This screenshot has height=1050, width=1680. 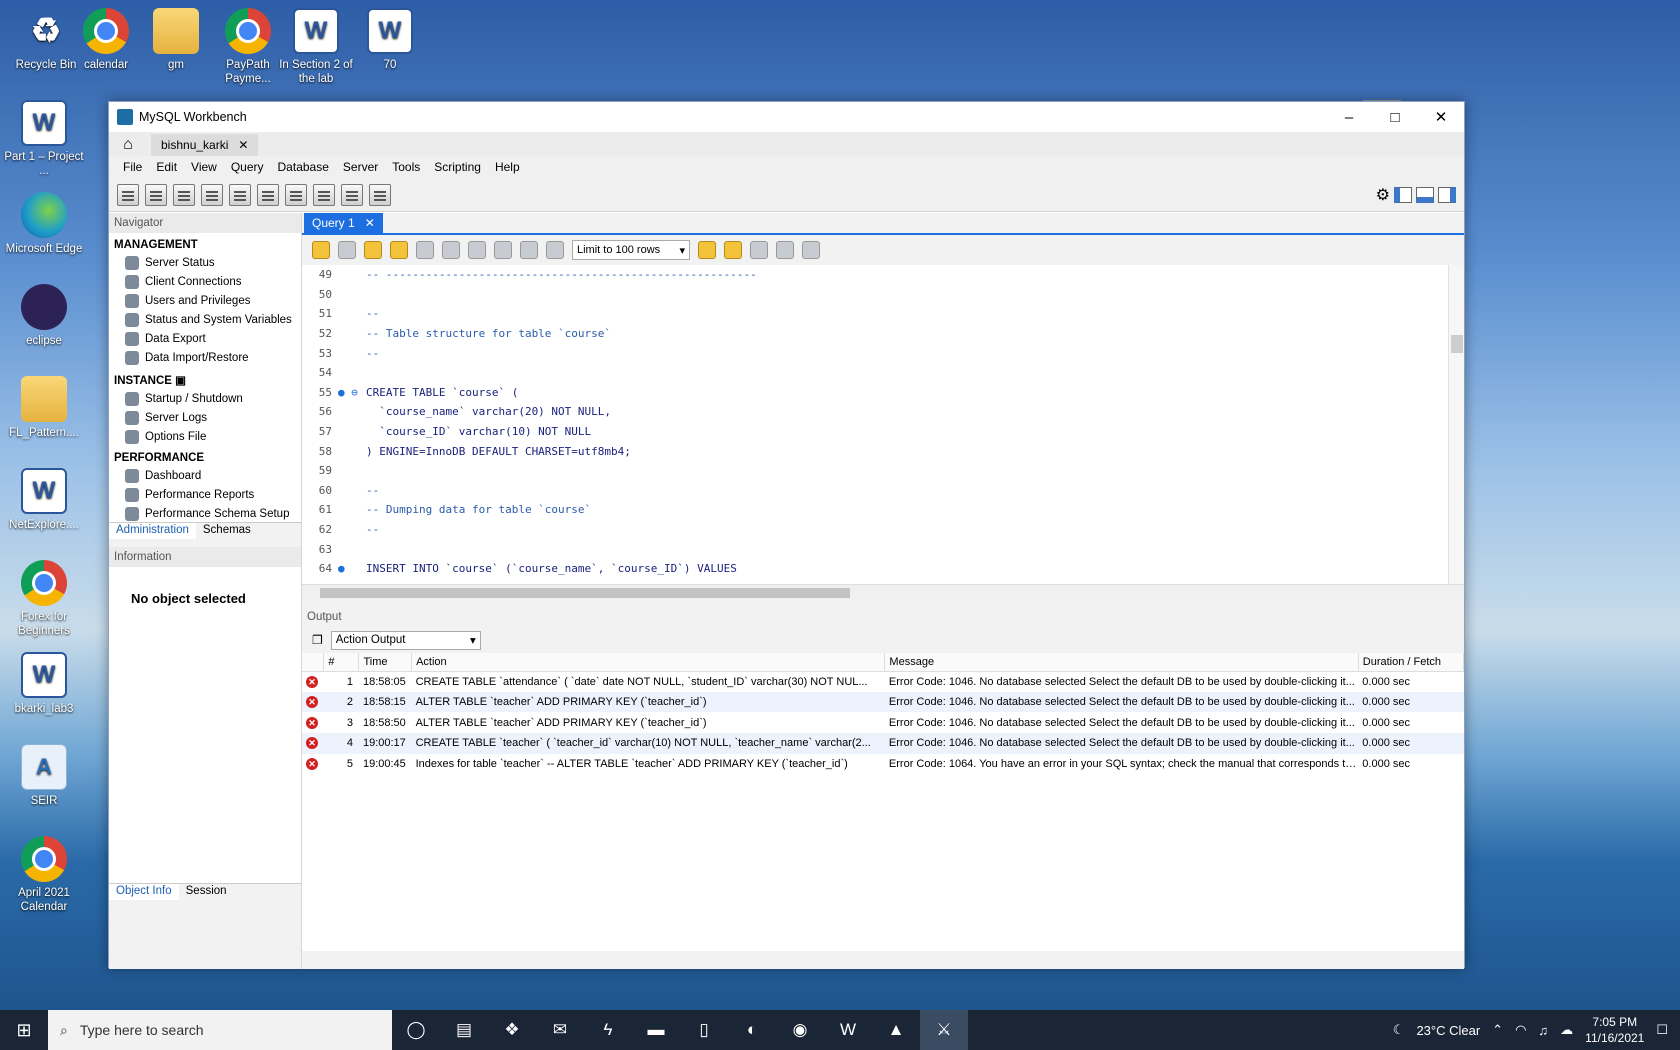 What do you see at coordinates (1447, 194) in the screenshot?
I see `toggle-secondary-sidebar-icon` at bounding box center [1447, 194].